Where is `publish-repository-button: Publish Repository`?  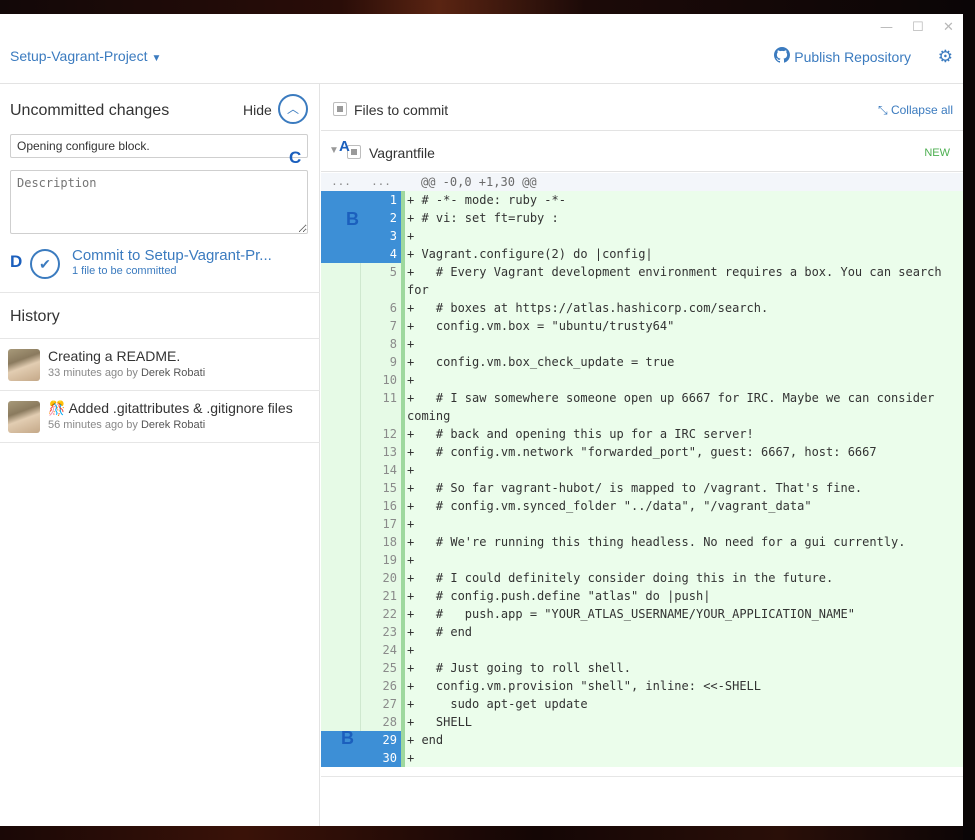 publish-repository-button: Publish Repository is located at coordinates (842, 56).